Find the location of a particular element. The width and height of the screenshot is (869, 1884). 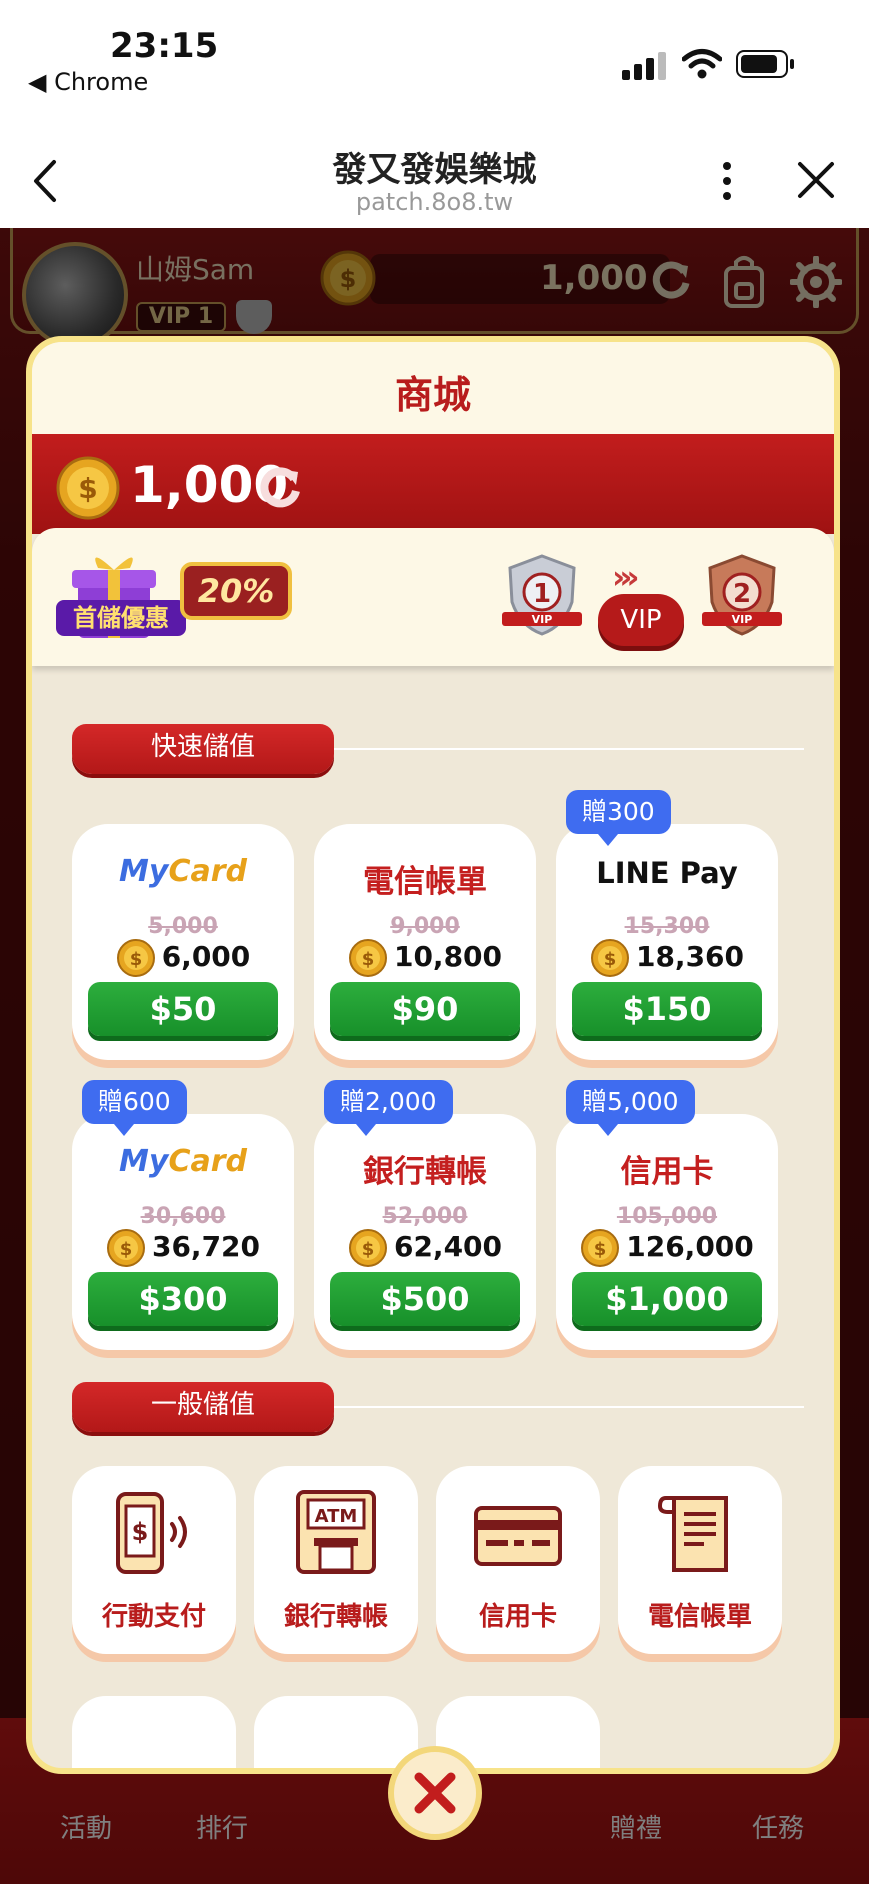

quick-card-creditcard-1000: 信用卡 105,000 $126,000 $1,000 is located at coordinates (667, 1232).